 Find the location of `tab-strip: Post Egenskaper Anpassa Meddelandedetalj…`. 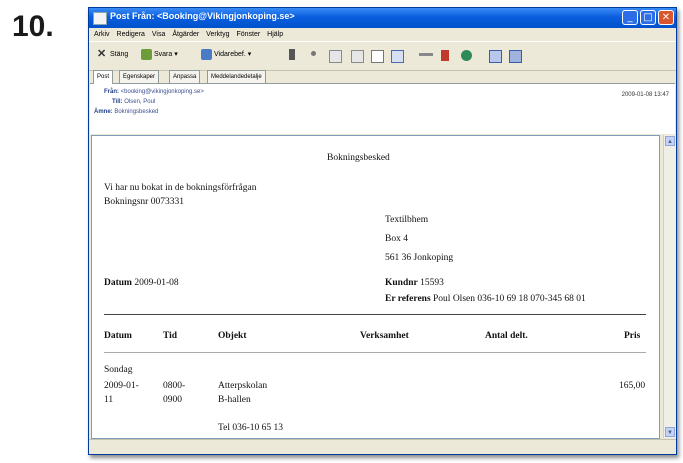

tab-strip: Post Egenskaper Anpassa Meddelandedetalj… is located at coordinates (382, 77).